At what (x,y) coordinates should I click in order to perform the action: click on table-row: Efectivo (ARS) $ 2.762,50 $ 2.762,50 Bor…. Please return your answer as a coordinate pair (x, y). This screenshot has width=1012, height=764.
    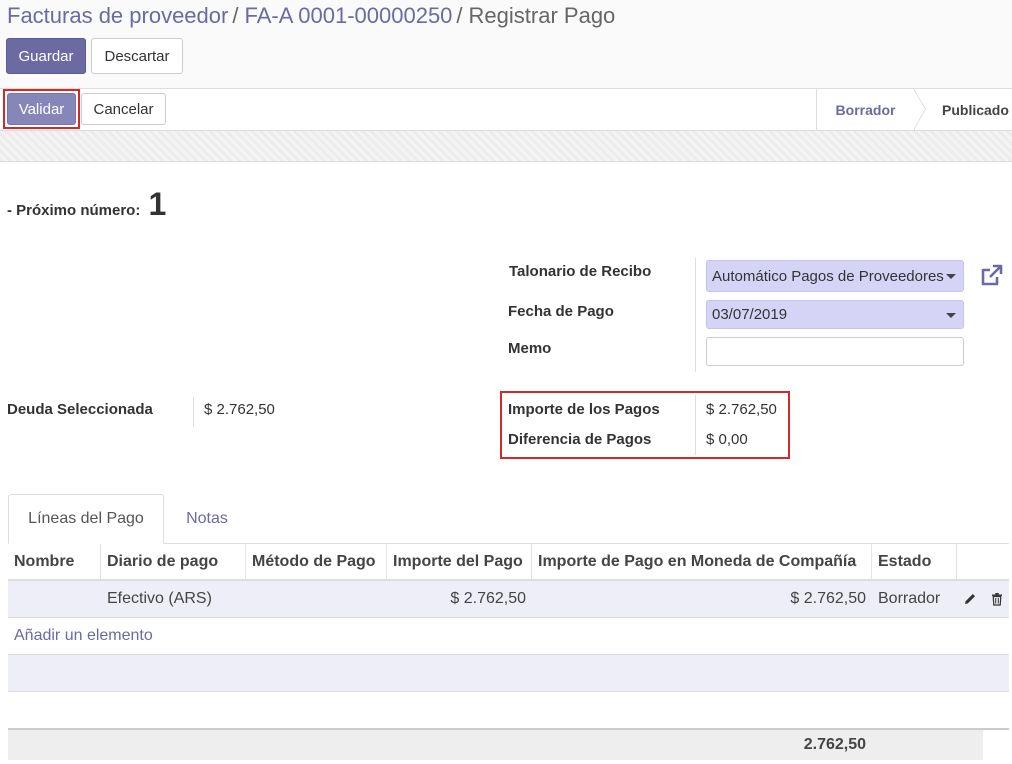
    Looking at the image, I should click on (508, 599).